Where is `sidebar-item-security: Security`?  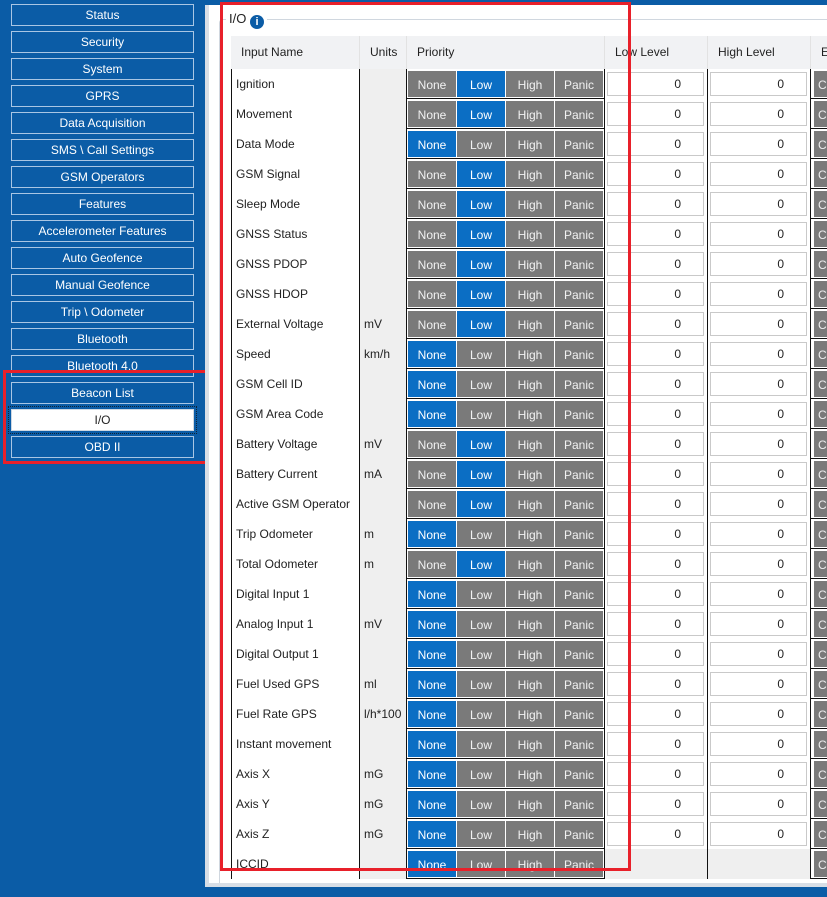
sidebar-item-security: Security is located at coordinates (102, 42).